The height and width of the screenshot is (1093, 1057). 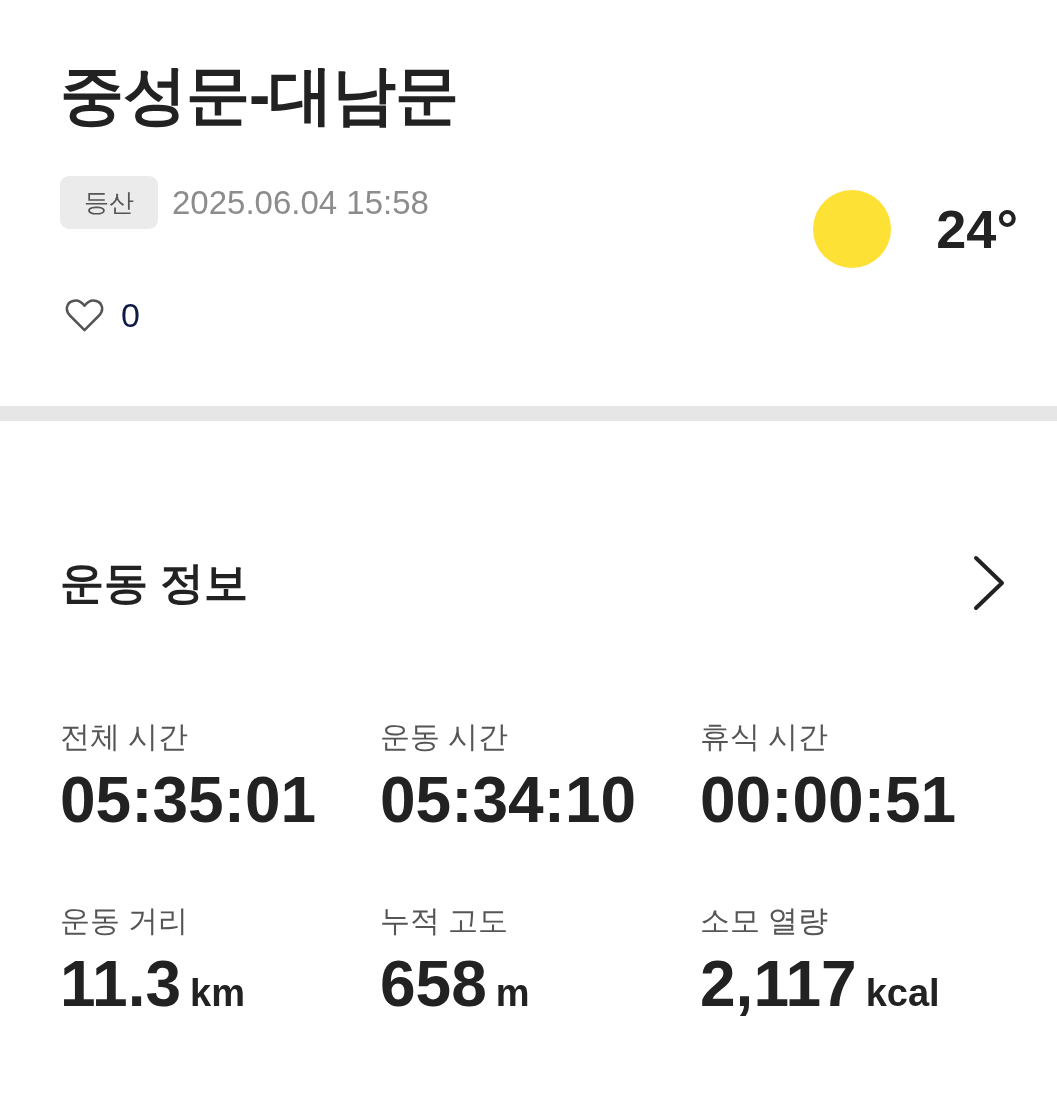 I want to click on stat-value: 11.3, so click(x=121, y=984).